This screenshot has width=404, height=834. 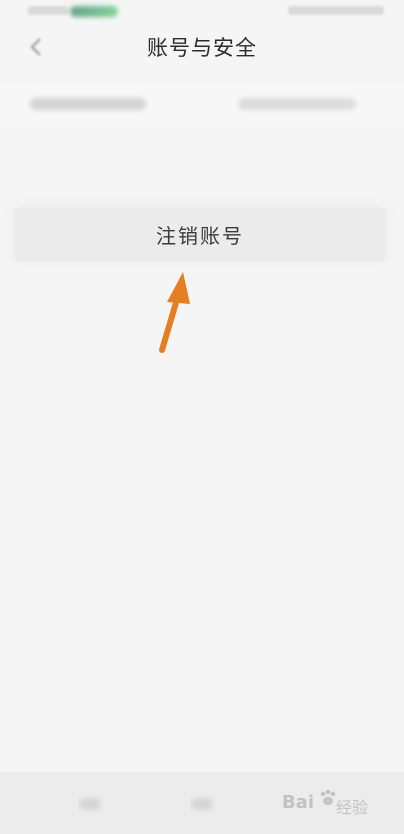 What do you see at coordinates (202, 12) in the screenshot?
I see `status-bar` at bounding box center [202, 12].